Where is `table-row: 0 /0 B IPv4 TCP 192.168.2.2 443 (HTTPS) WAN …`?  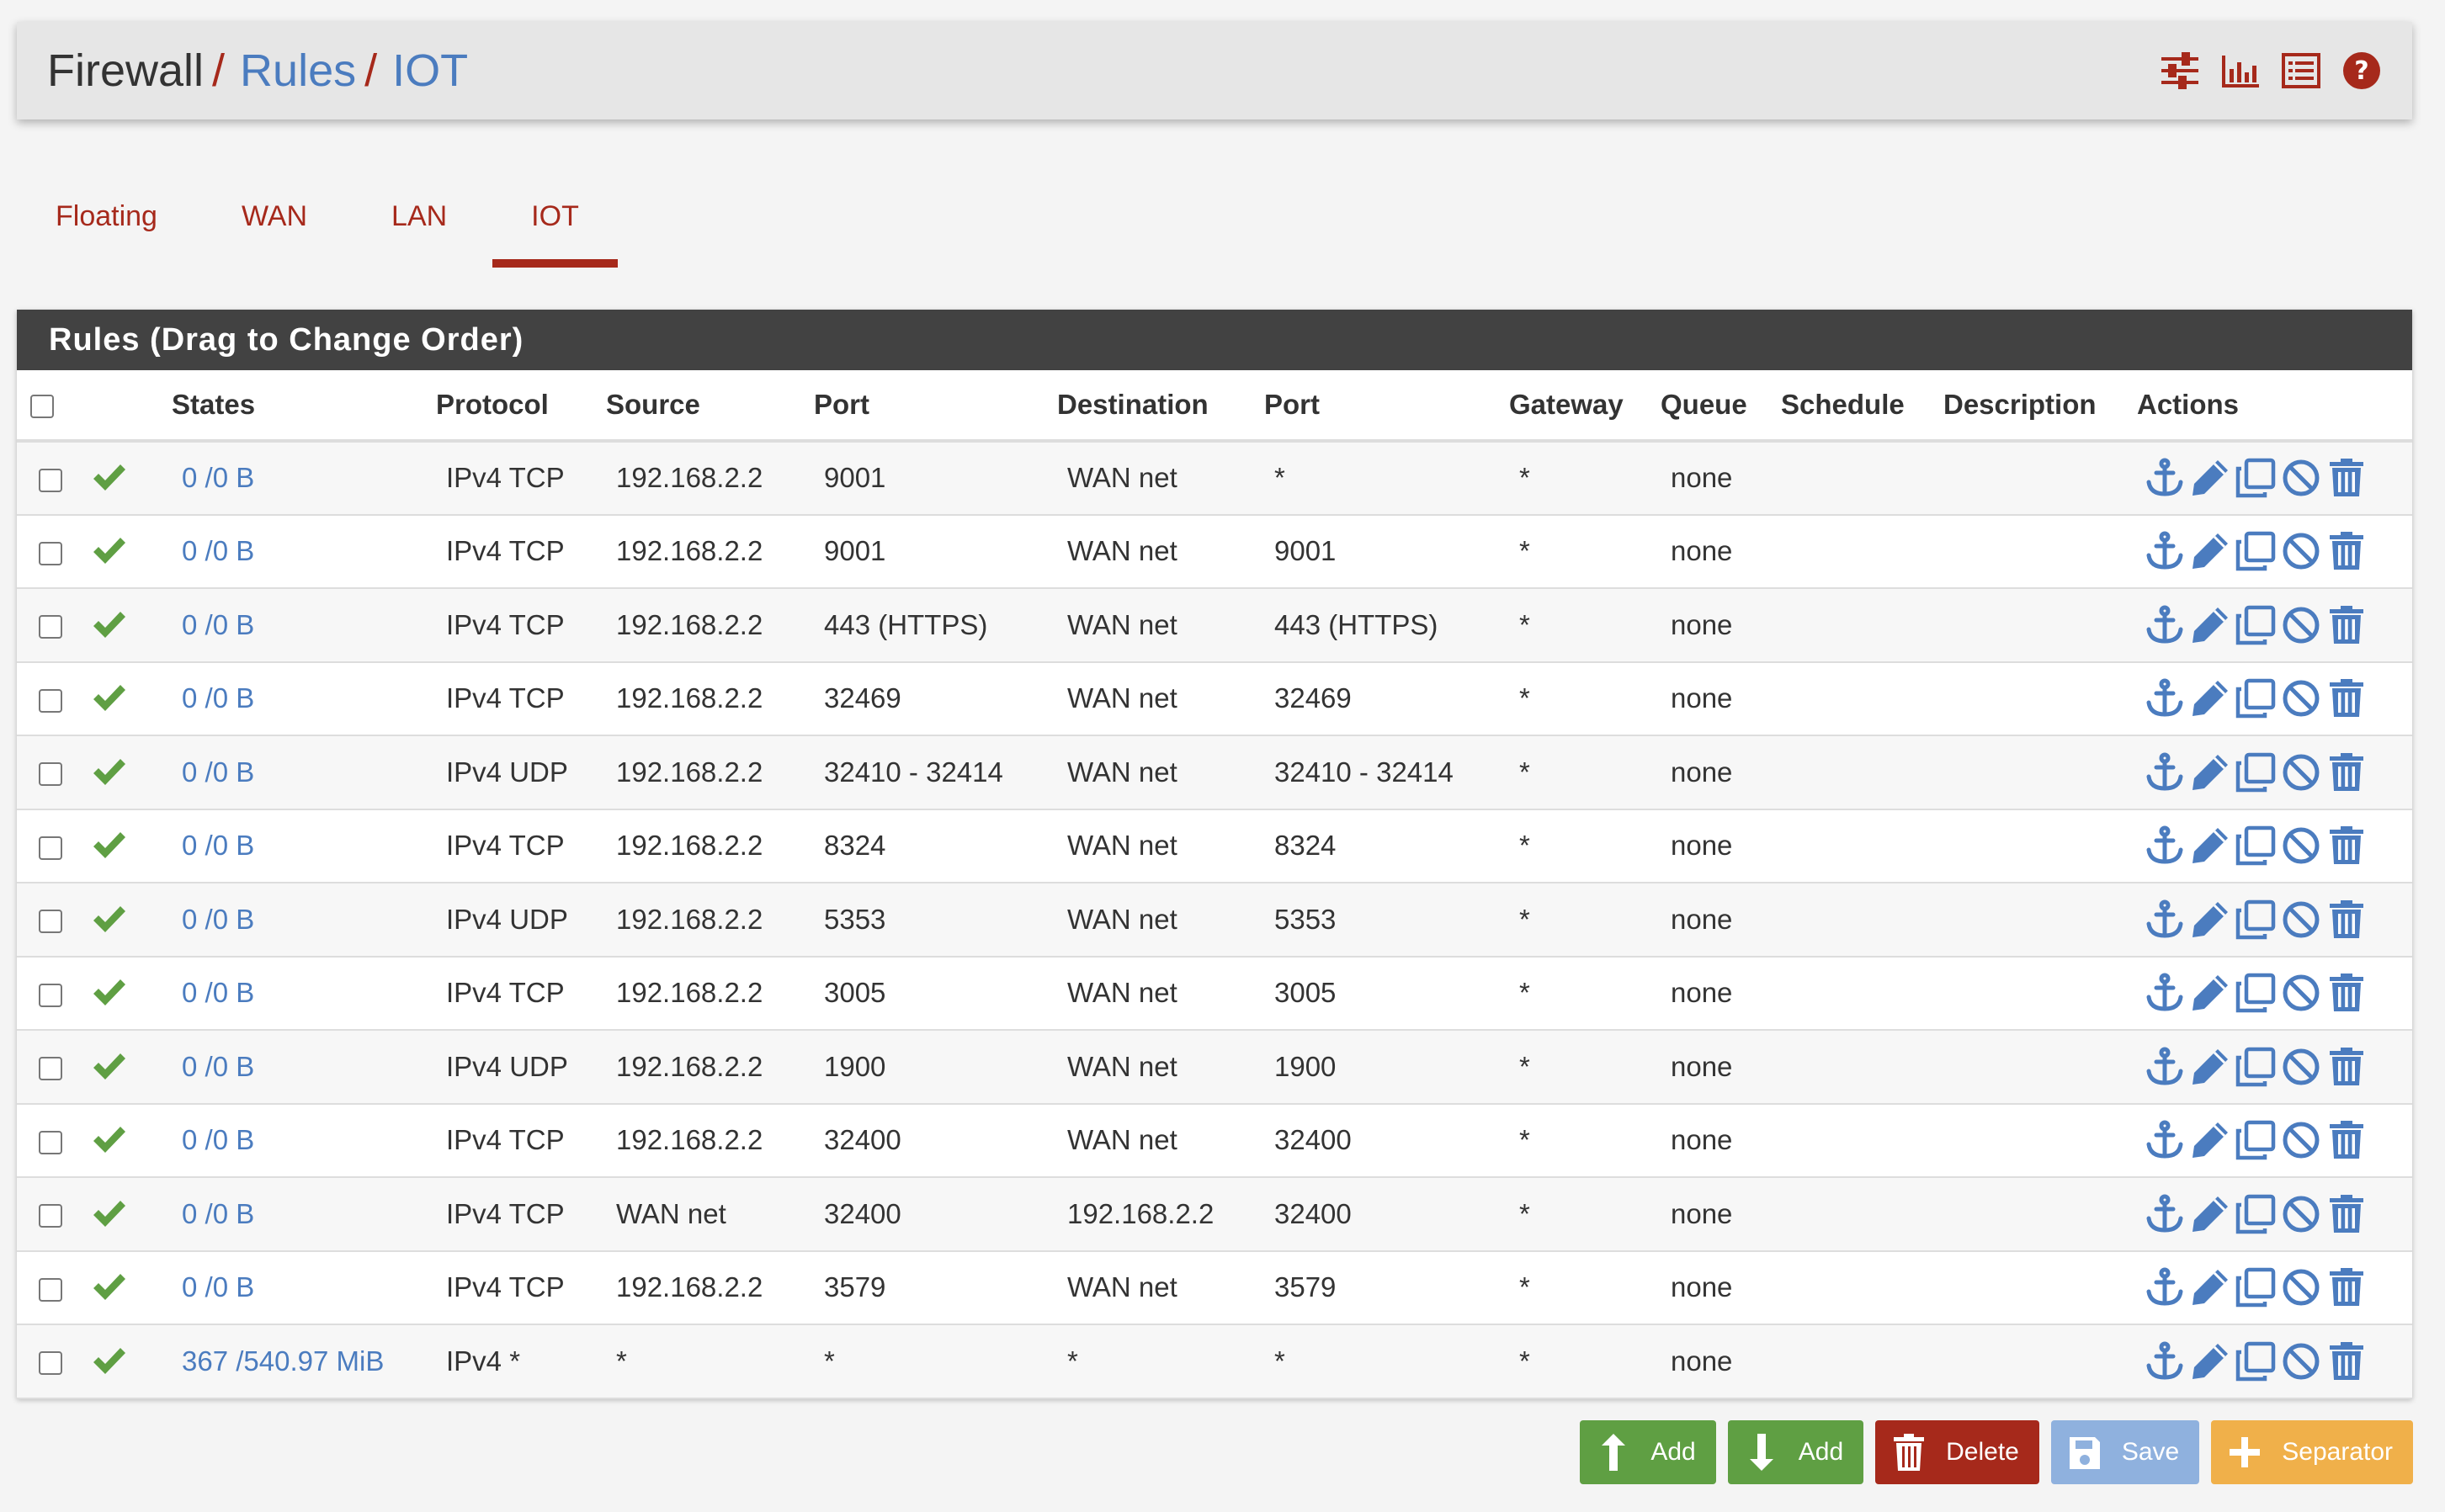 table-row: 0 /0 B IPv4 TCP 192.168.2.2 443 (HTTPS) WAN … is located at coordinates (1214, 625).